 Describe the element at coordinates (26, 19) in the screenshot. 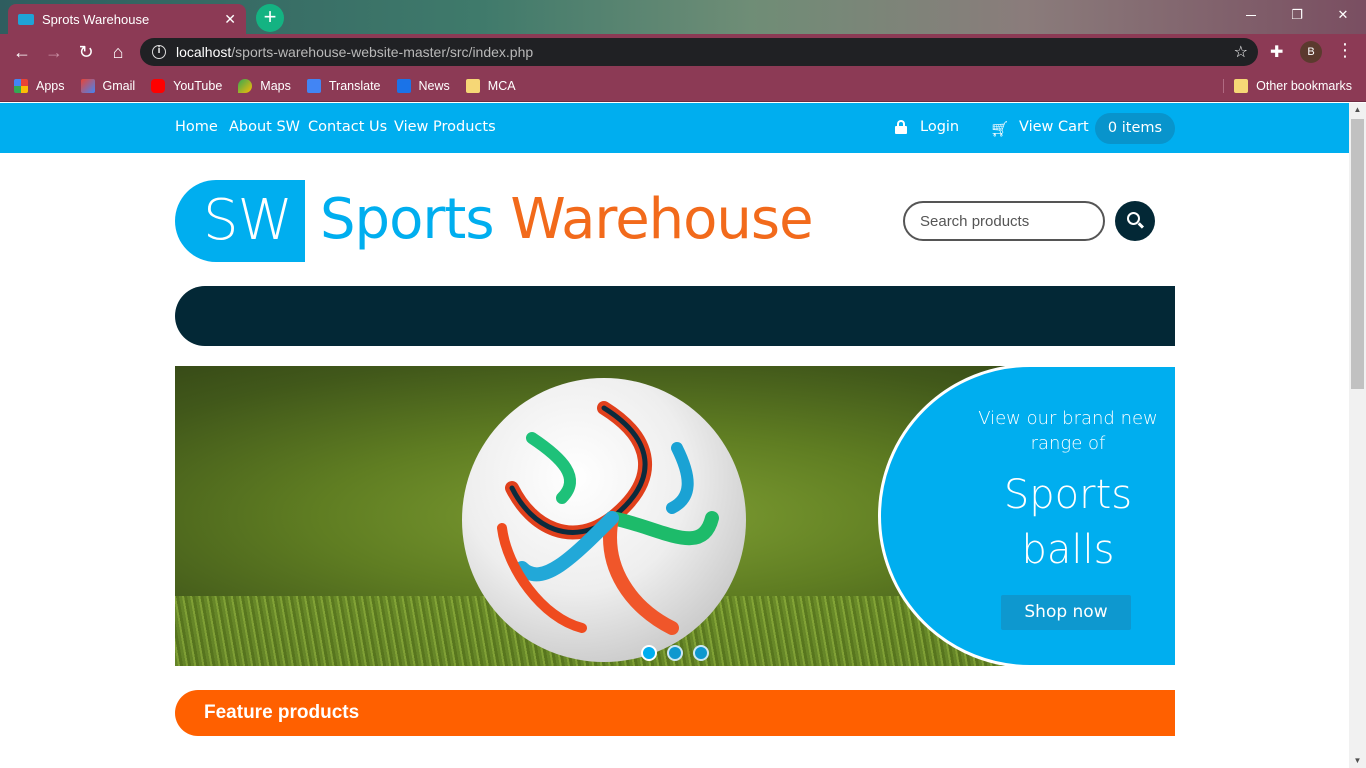

I see `site-favicon-icon` at that location.